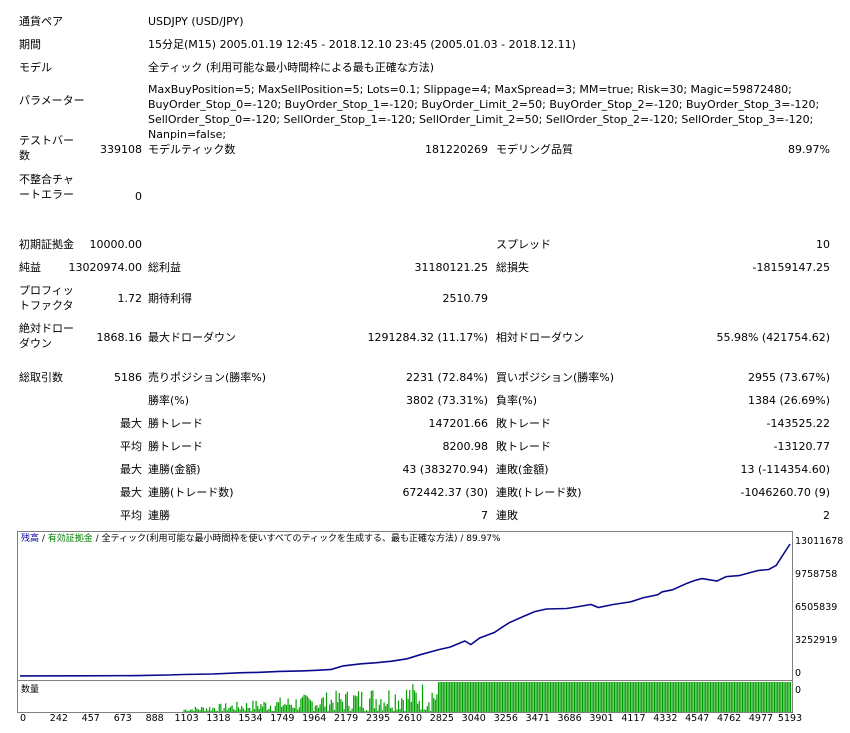  I want to click on avg-win-label: 勝トレード, so click(175, 446).